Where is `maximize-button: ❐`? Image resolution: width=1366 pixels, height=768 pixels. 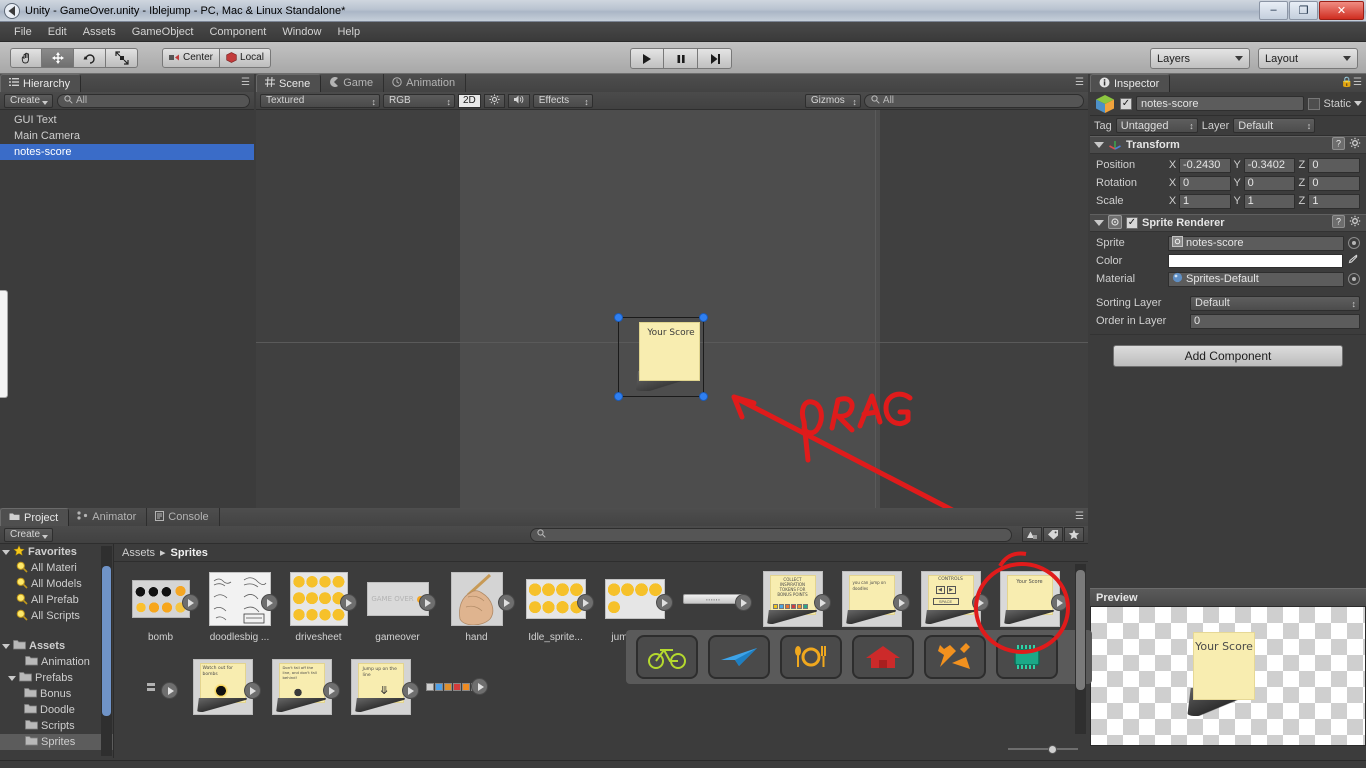 maximize-button: ❐ is located at coordinates (1303, 10).